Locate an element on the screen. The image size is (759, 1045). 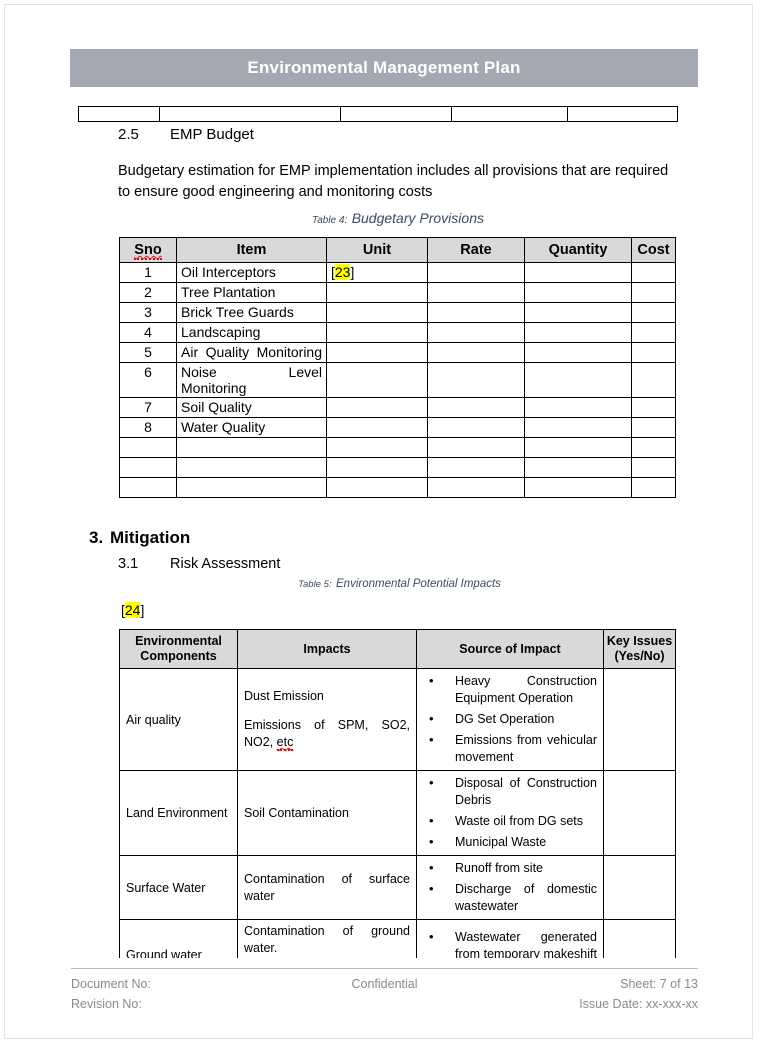
list-item: Municipal Waste is located at coordinates (509, 842).